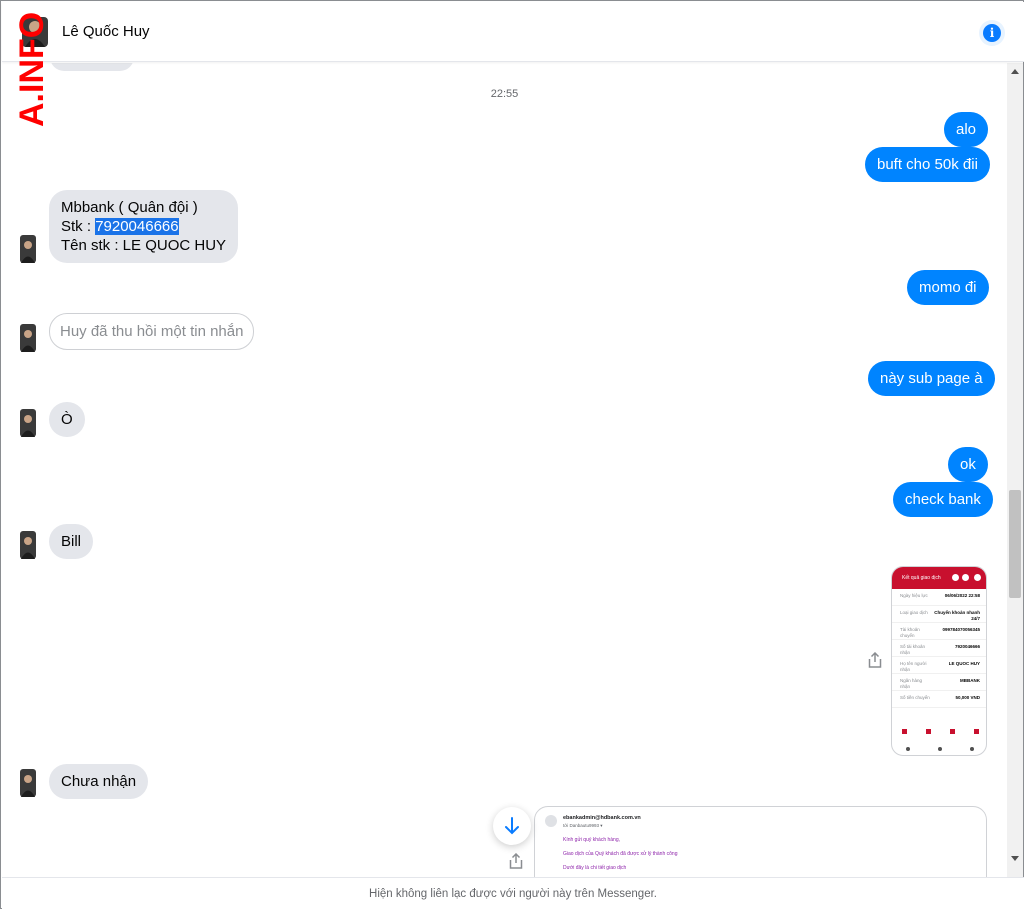 This screenshot has width=1024, height=909. What do you see at coordinates (927, 164) in the screenshot?
I see `message-bubble: buft cho 50k đii` at bounding box center [927, 164].